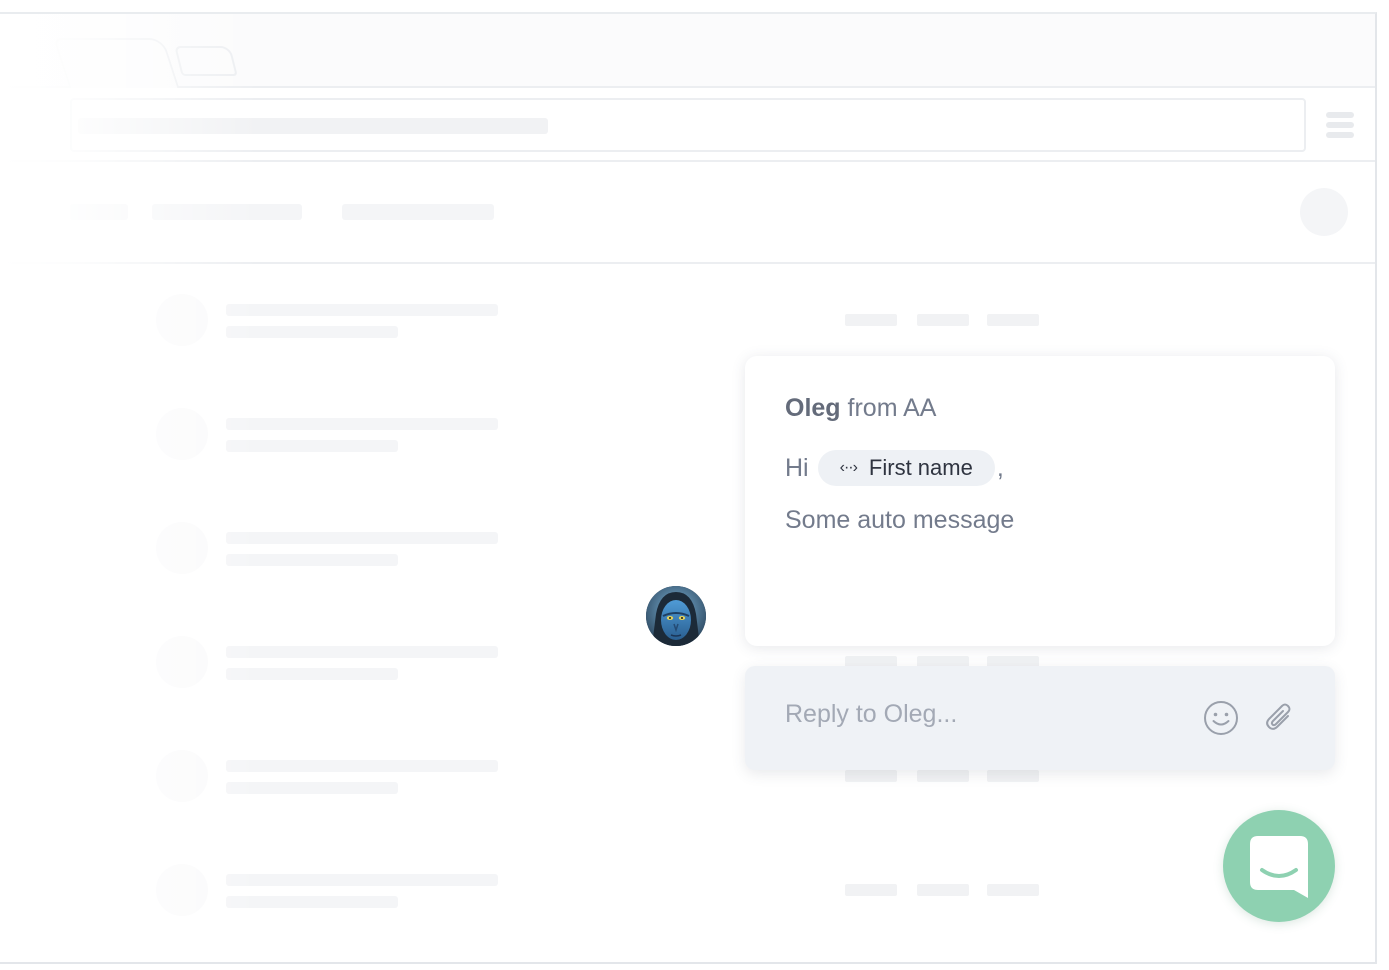 The image size is (1389, 970). What do you see at coordinates (117, 64) in the screenshot?
I see `browser-tab` at bounding box center [117, 64].